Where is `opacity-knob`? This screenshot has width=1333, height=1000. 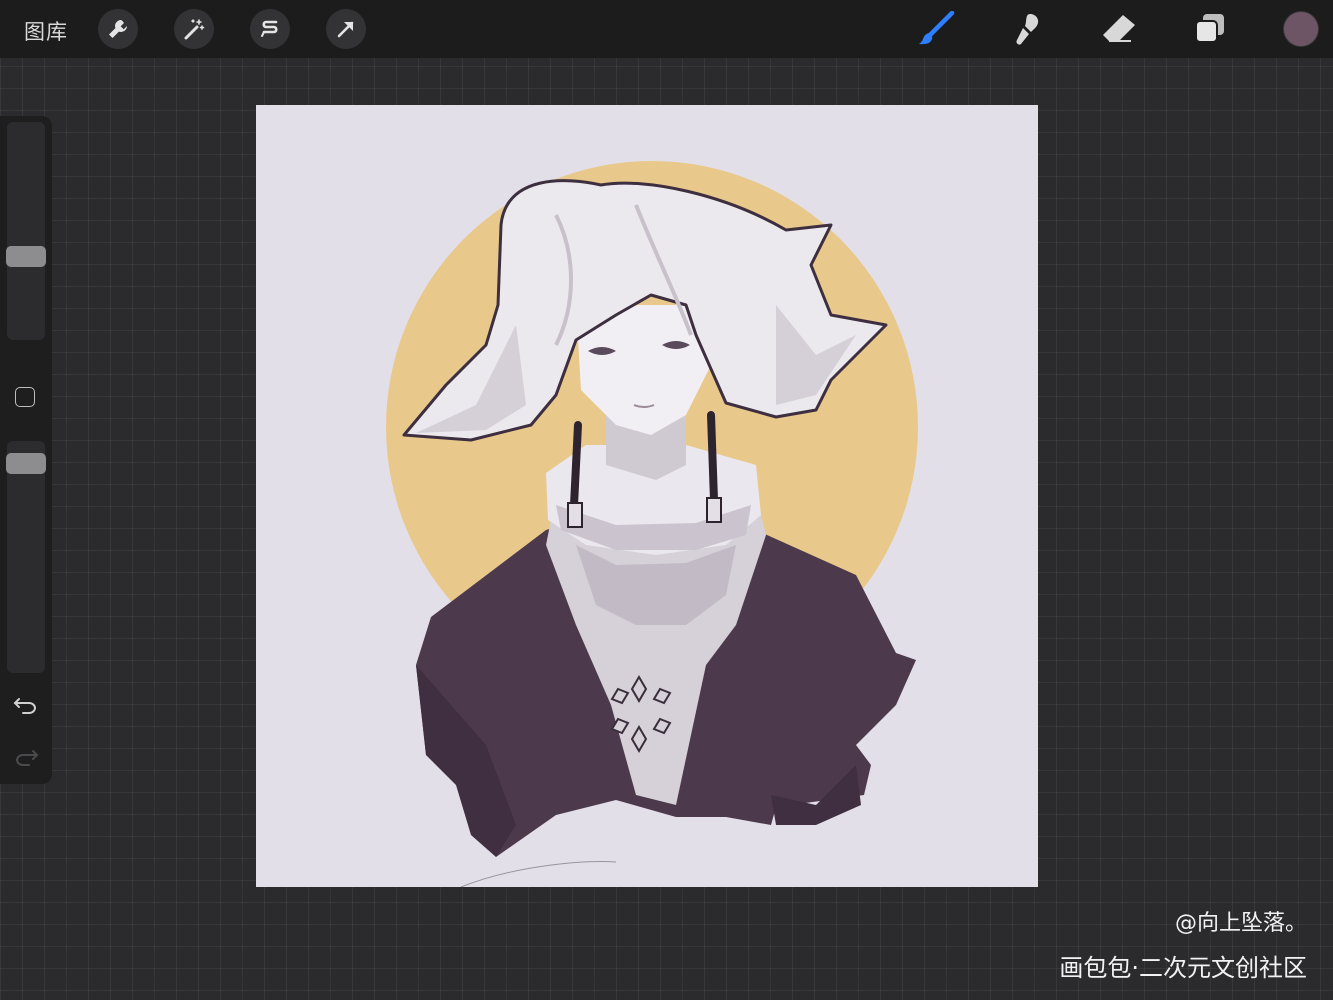
opacity-knob is located at coordinates (26, 463).